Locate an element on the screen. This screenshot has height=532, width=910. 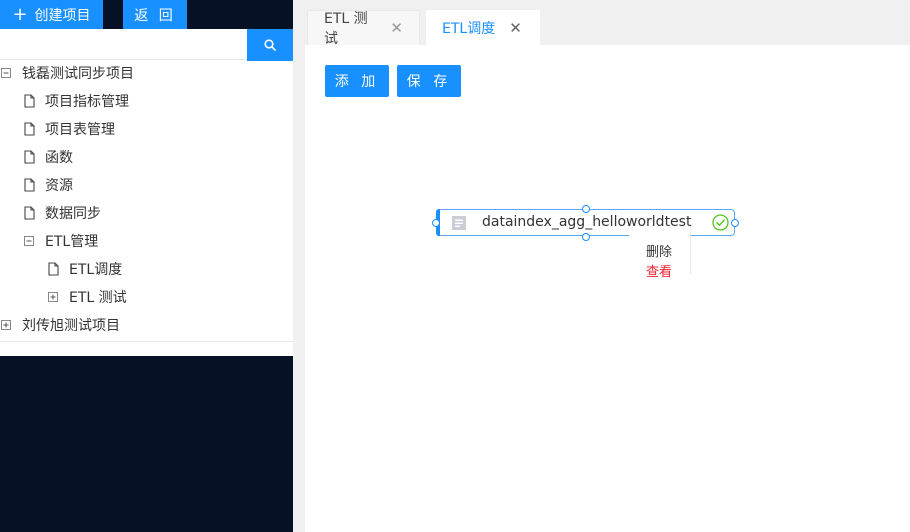
tab-bar: ETL 测试 ✕ ETL调度 ✕ is located at coordinates (607, 23).